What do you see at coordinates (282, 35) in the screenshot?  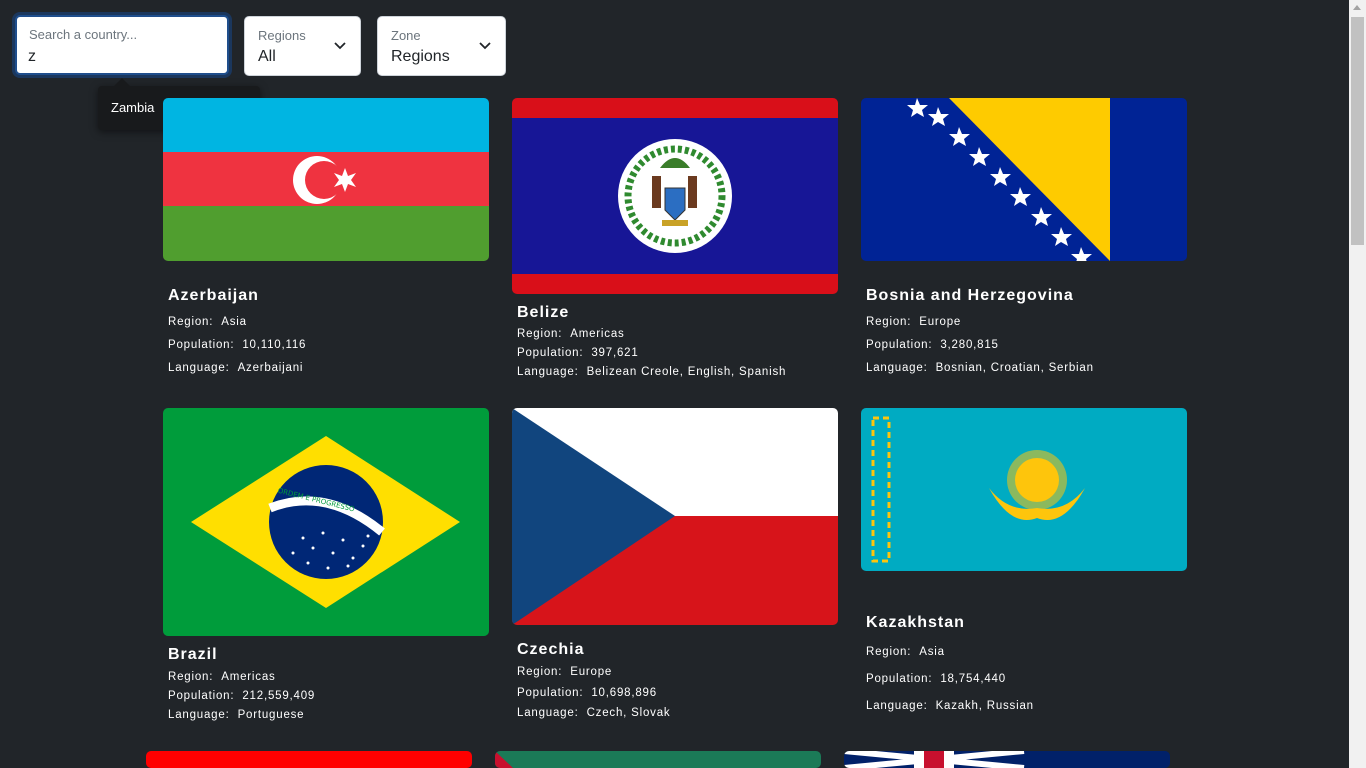 I see `region-select-label: Regions` at bounding box center [282, 35].